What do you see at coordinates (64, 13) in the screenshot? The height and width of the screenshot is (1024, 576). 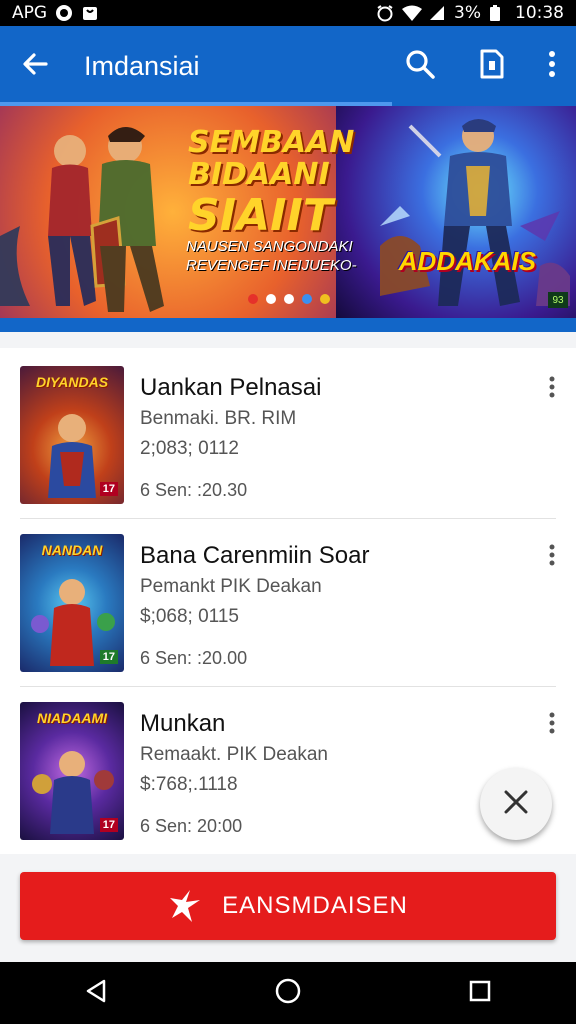 I see `notification-icon` at bounding box center [64, 13].